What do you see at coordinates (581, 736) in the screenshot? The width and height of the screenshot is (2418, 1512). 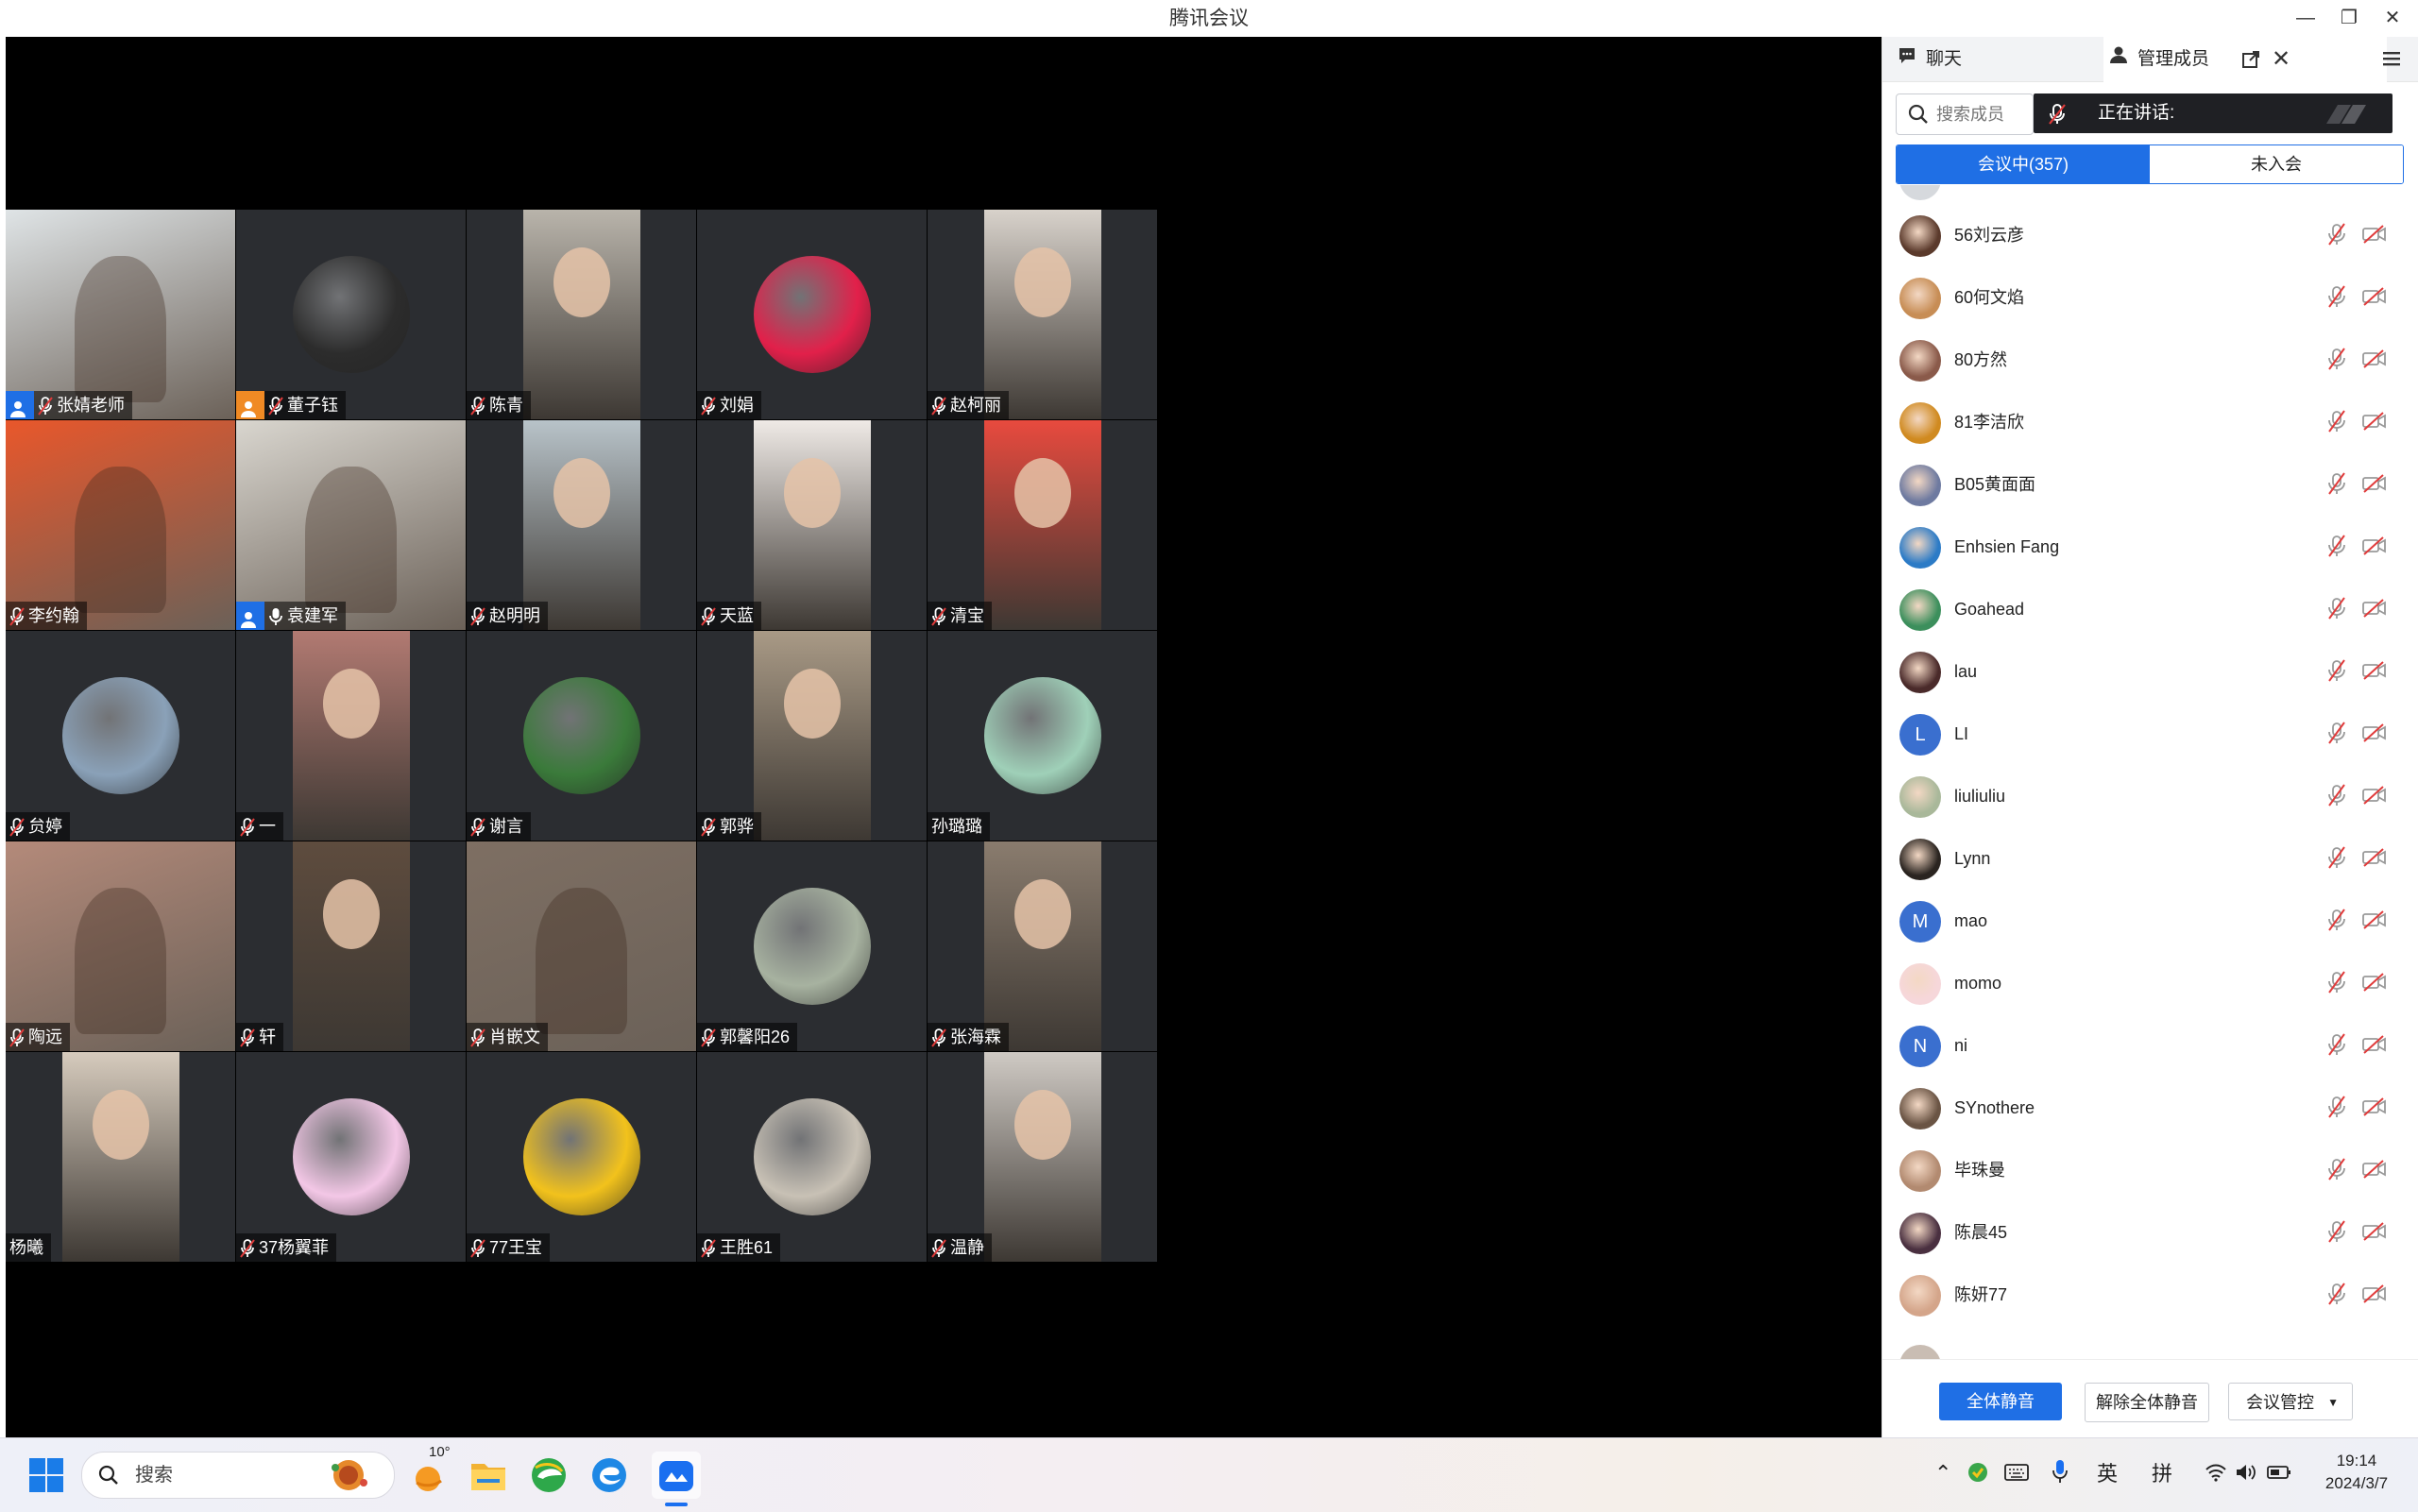 I see `video-tile: 谢言` at bounding box center [581, 736].